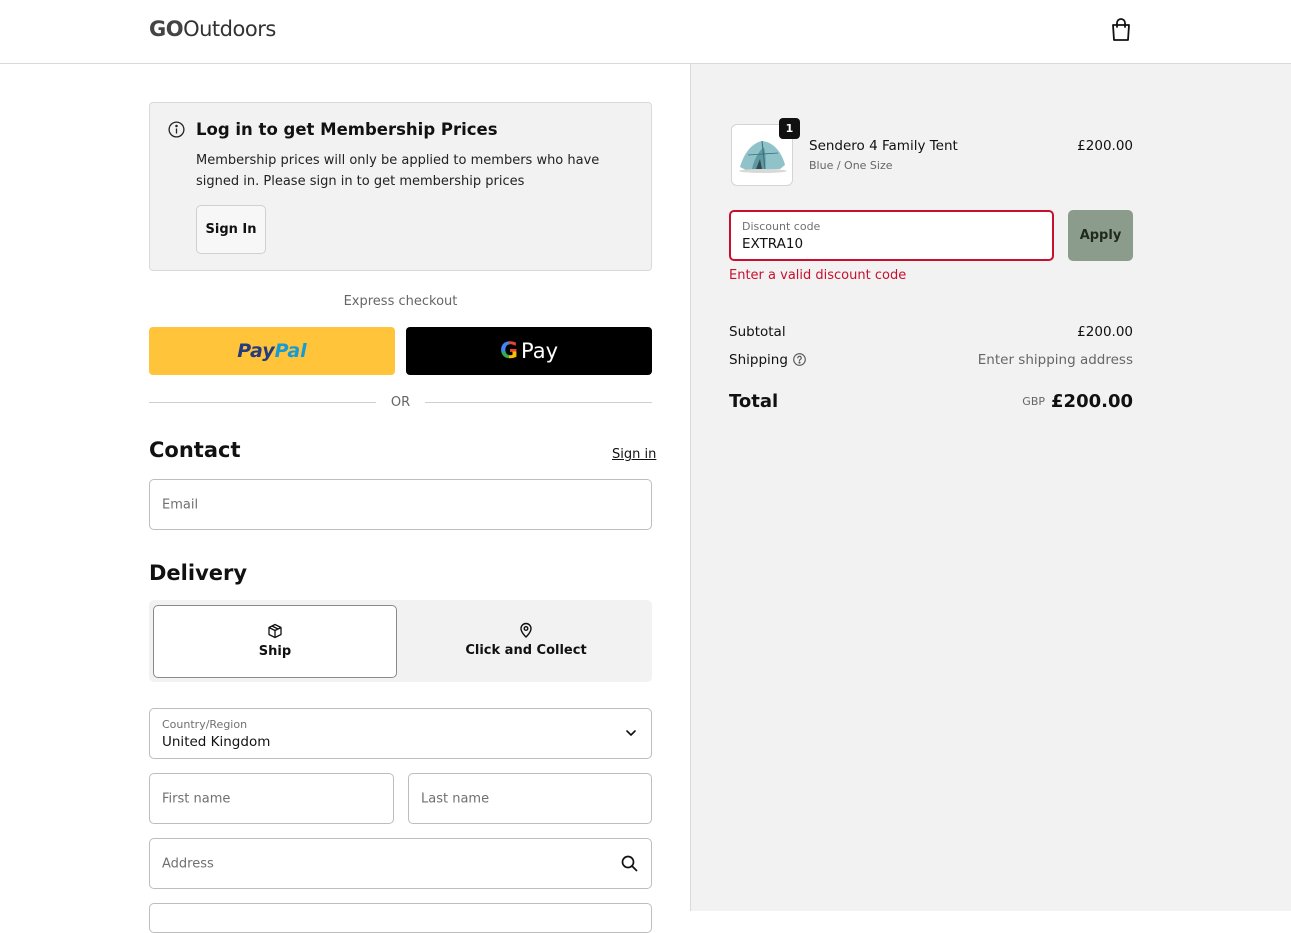  What do you see at coordinates (229, 29) in the screenshot?
I see `brand-logo-rest: Outdoors` at bounding box center [229, 29].